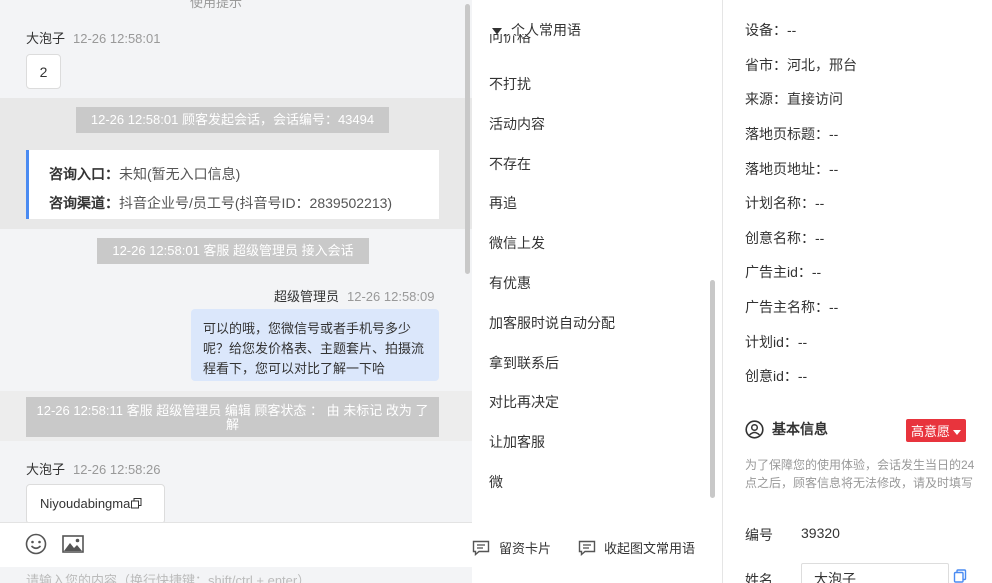  Describe the element at coordinates (73, 544) in the screenshot. I see `image-icon` at that location.